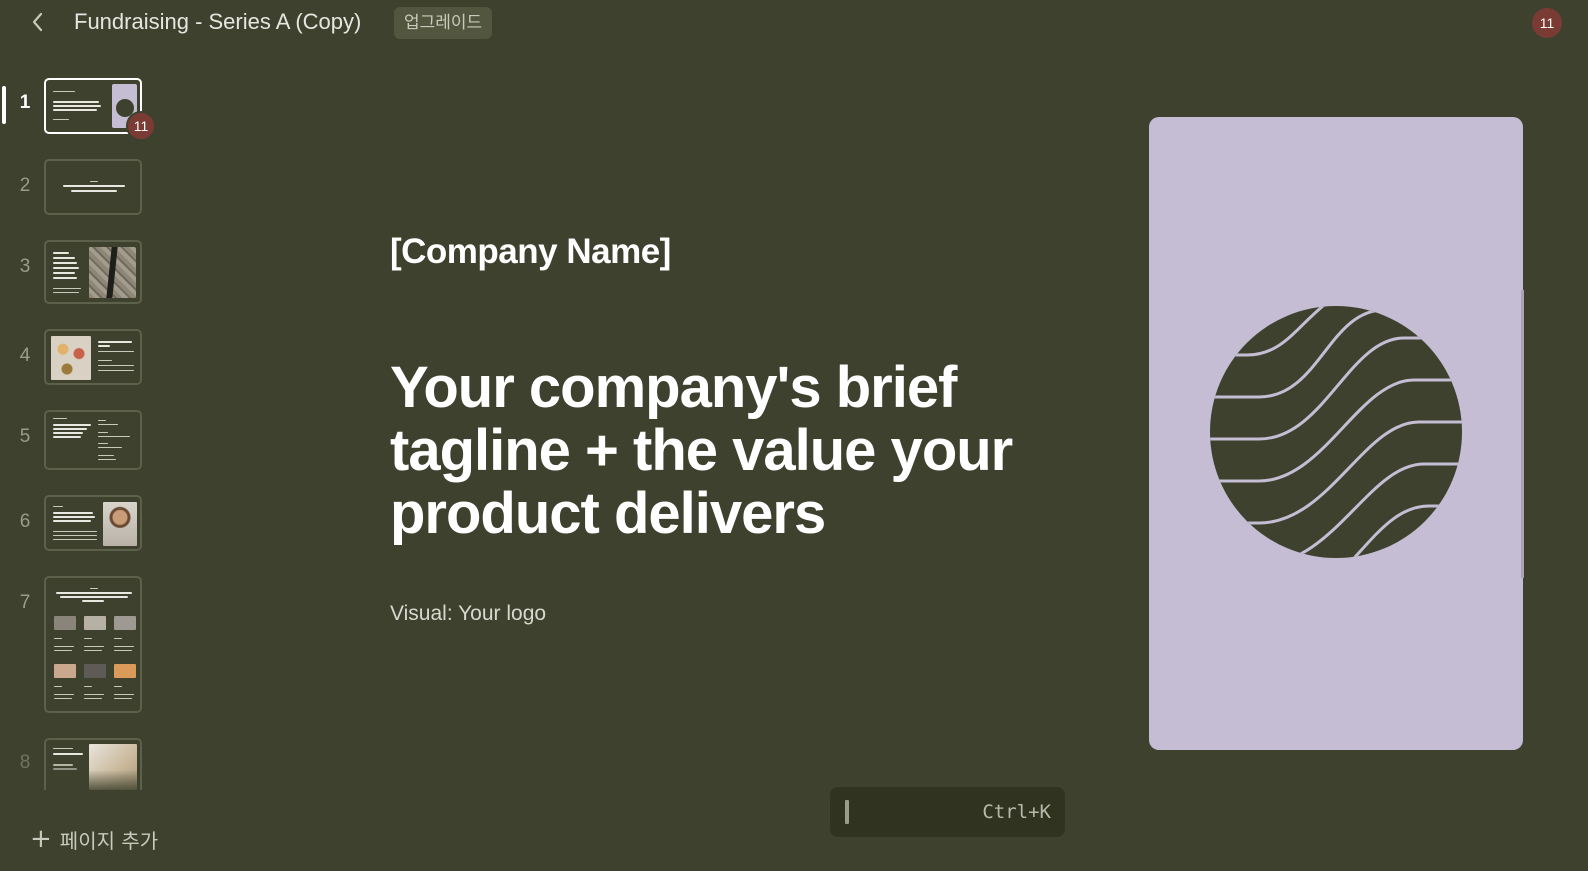 The height and width of the screenshot is (871, 1588). I want to click on wave-globe-logo, so click(1336, 432).